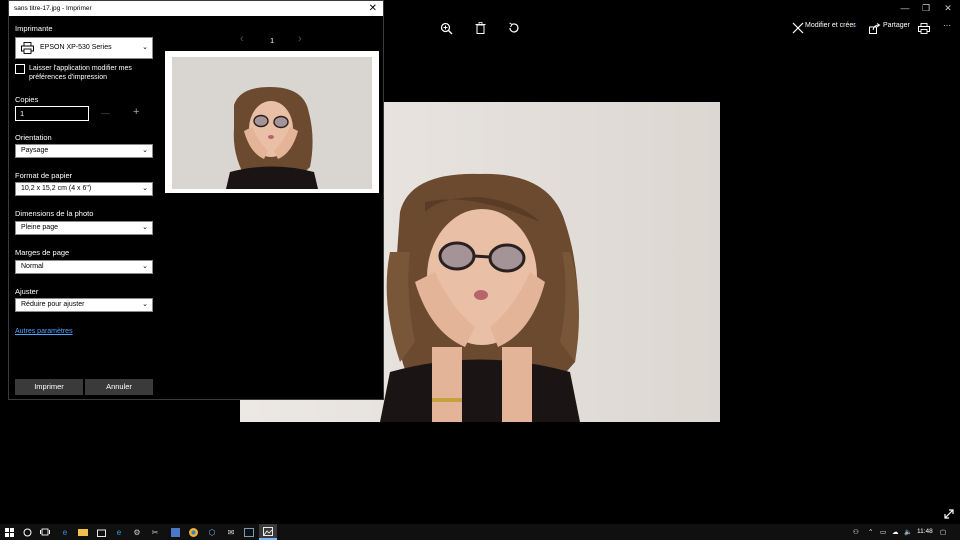 This screenshot has height=540, width=960. What do you see at coordinates (84, 228) in the screenshot?
I see `photo-size-select: Pleine page ⌄` at bounding box center [84, 228].